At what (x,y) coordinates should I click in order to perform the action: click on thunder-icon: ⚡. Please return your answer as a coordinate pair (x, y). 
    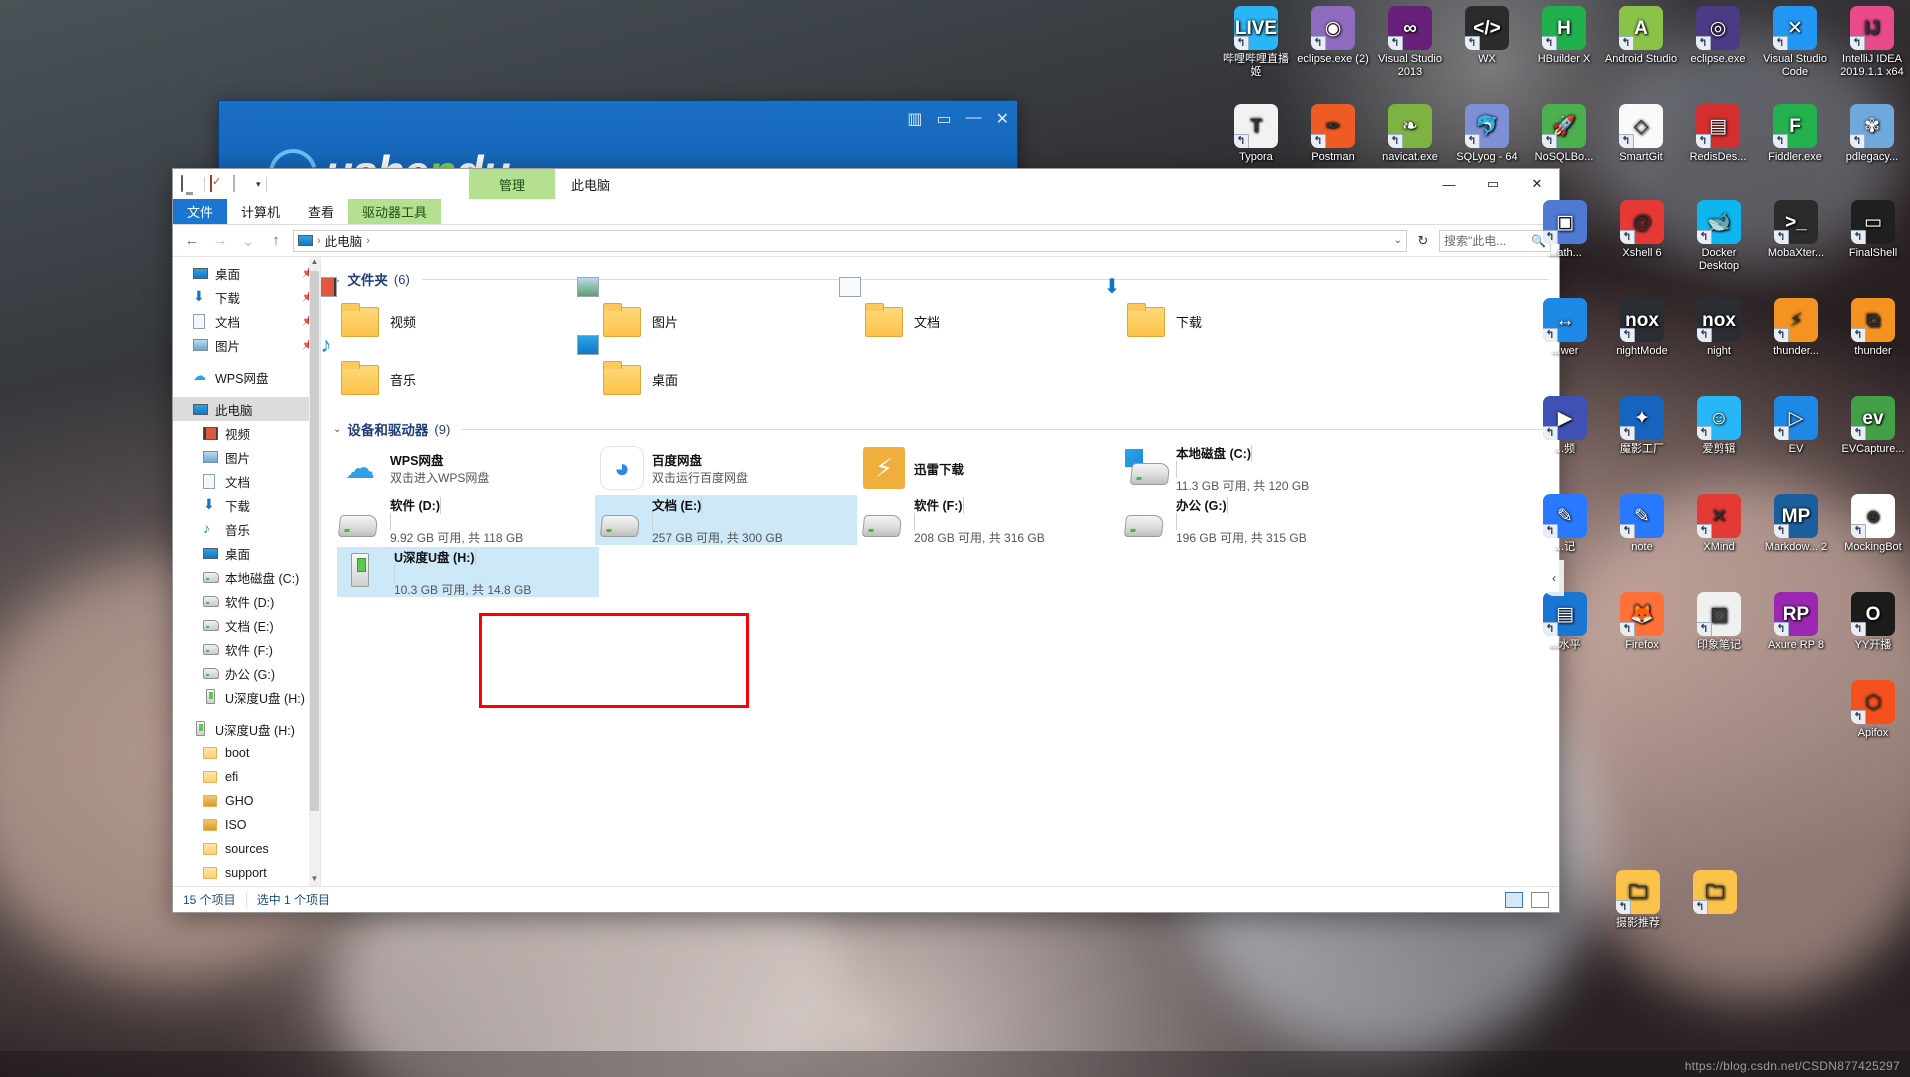
    Looking at the image, I should click on (1796, 320).